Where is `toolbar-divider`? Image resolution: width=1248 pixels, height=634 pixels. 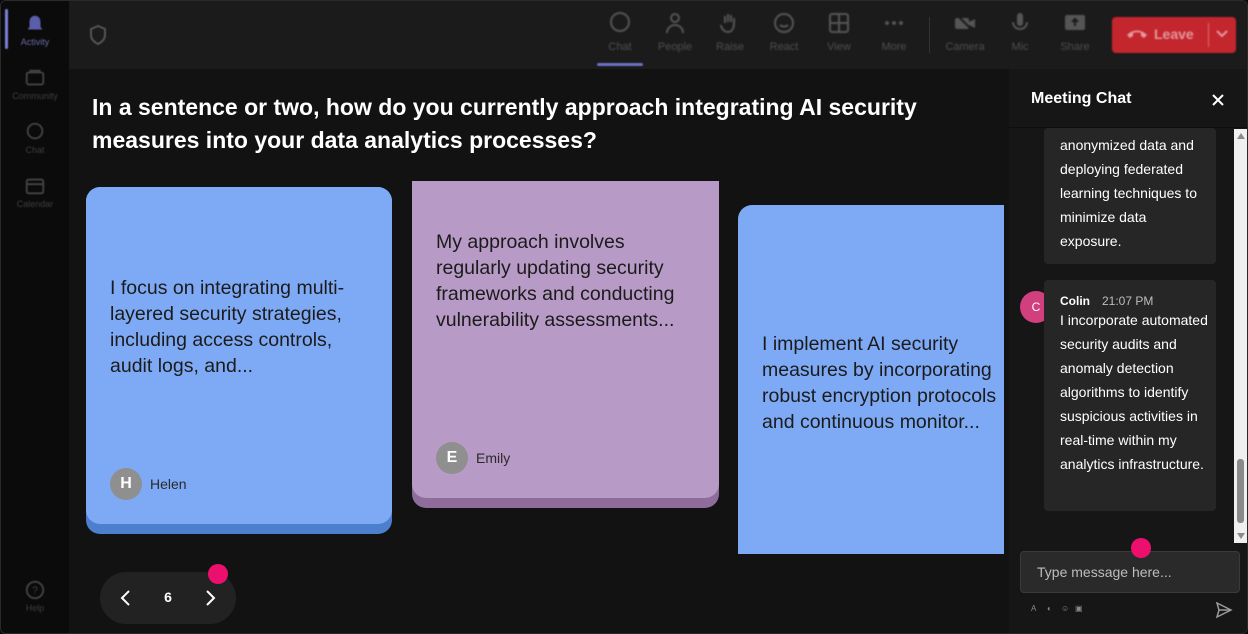 toolbar-divider is located at coordinates (929, 35).